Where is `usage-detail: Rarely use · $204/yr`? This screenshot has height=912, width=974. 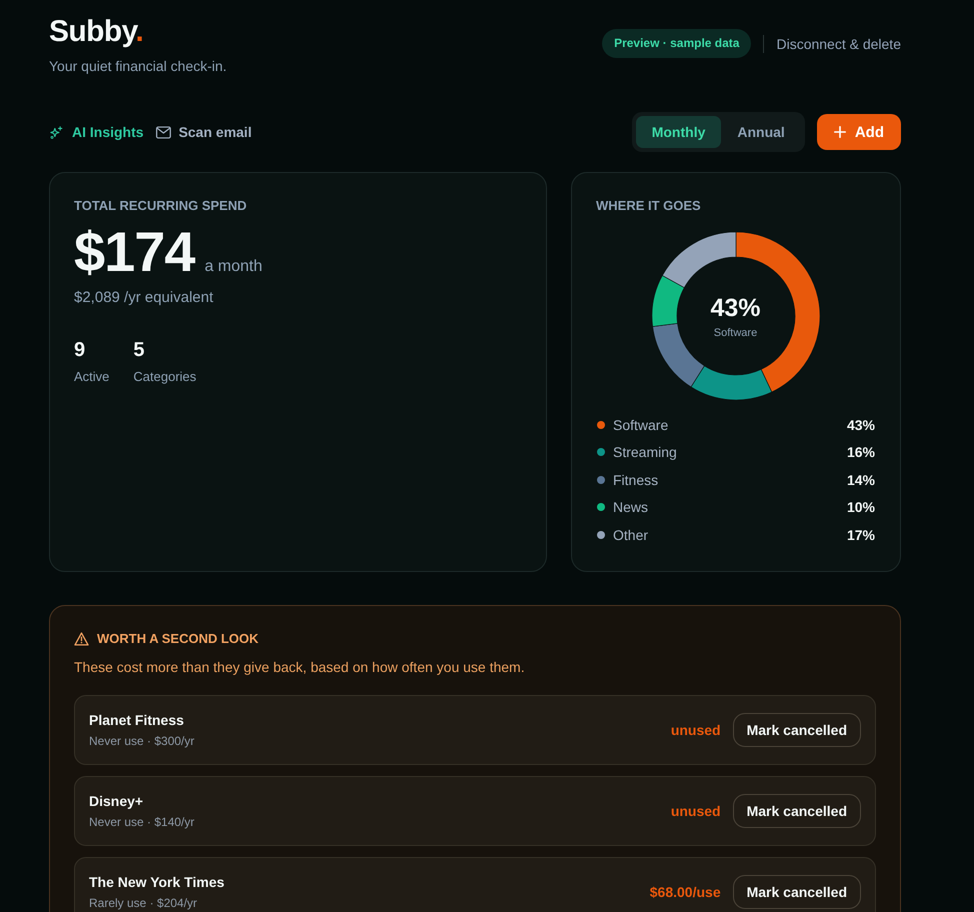
usage-detail: Rarely use · $204/yr is located at coordinates (143, 902).